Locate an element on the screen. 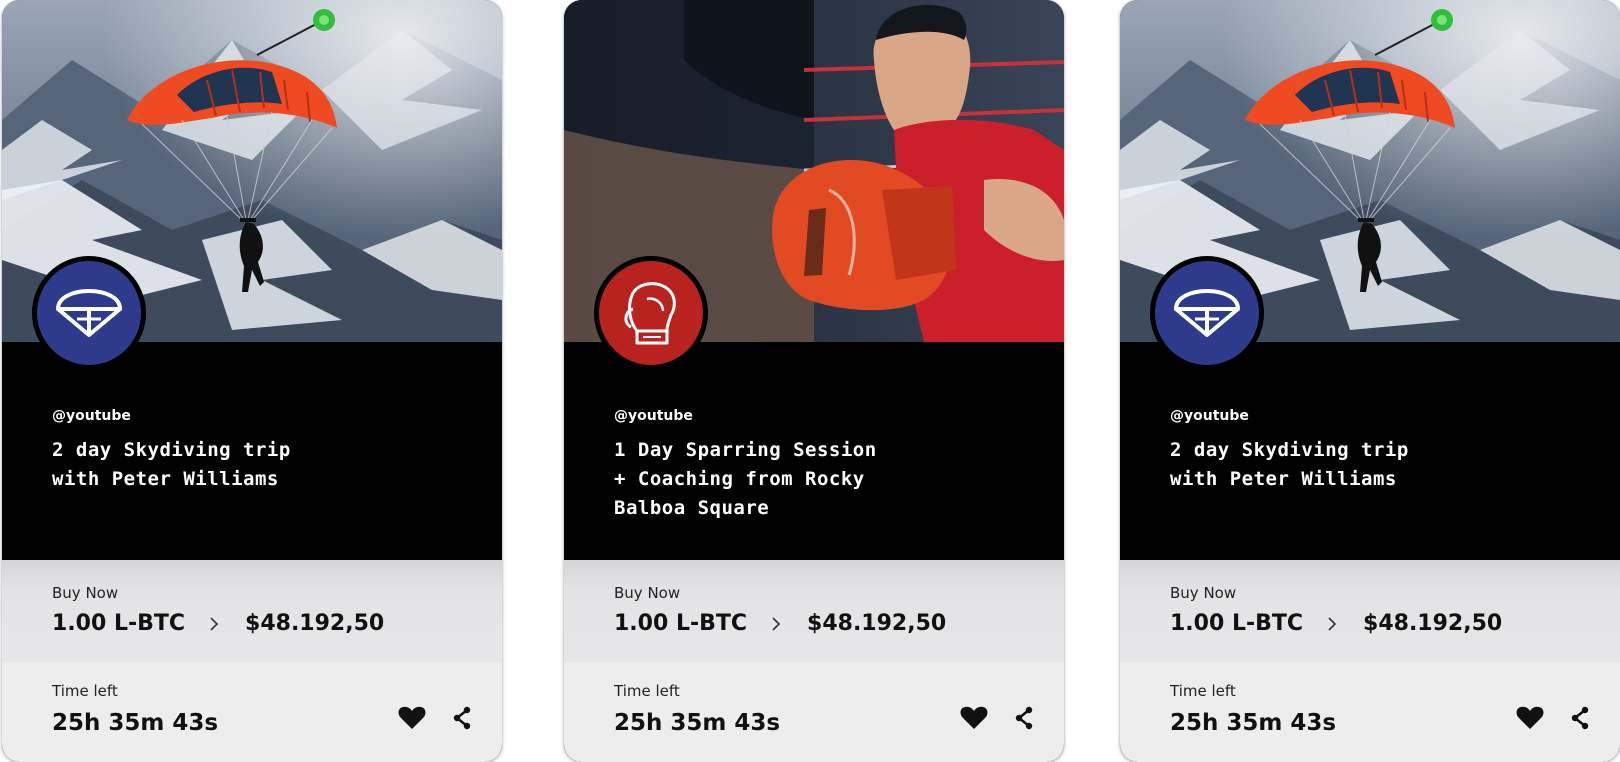 This screenshot has width=1620, height=762. title-line: + Coaching from Rocky is located at coordinates (739, 479).